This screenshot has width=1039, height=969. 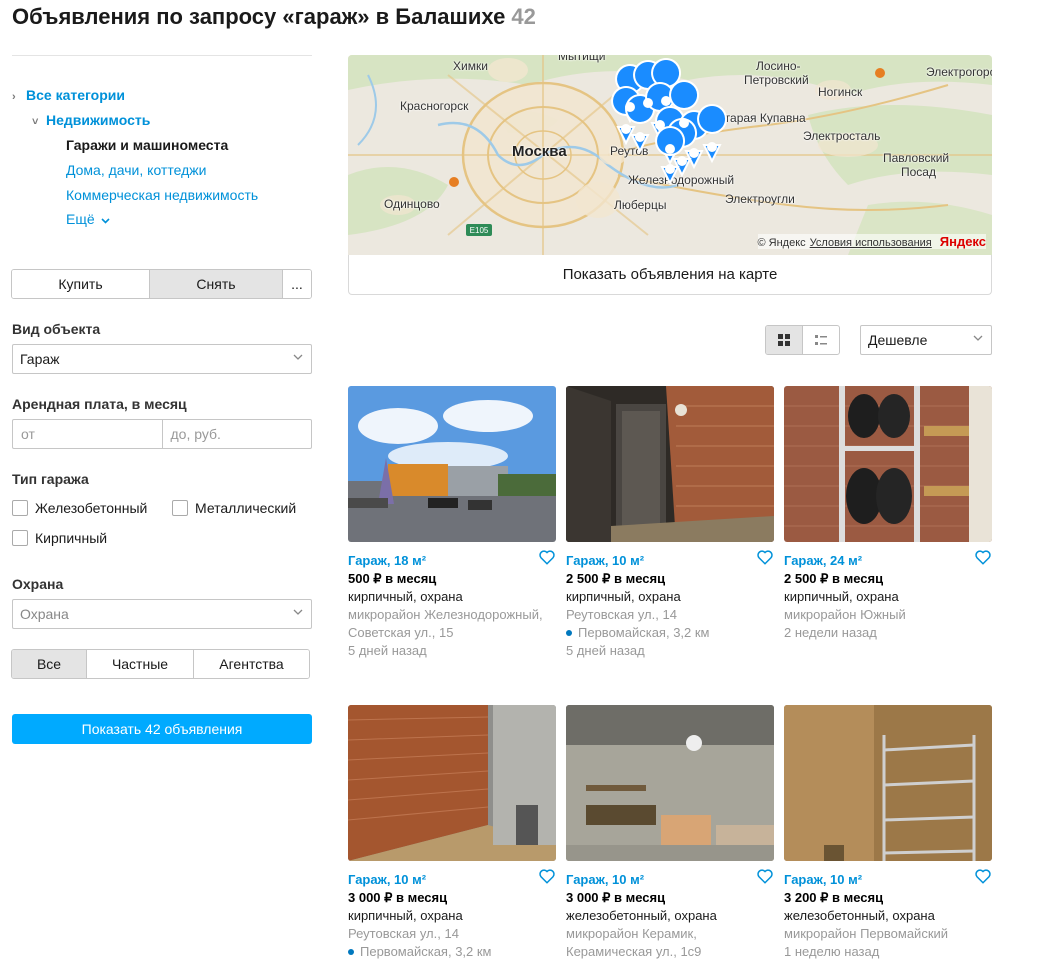 What do you see at coordinates (834, 897) in the screenshot?
I see `listing-price: 3 200 ₽ в месяц` at bounding box center [834, 897].